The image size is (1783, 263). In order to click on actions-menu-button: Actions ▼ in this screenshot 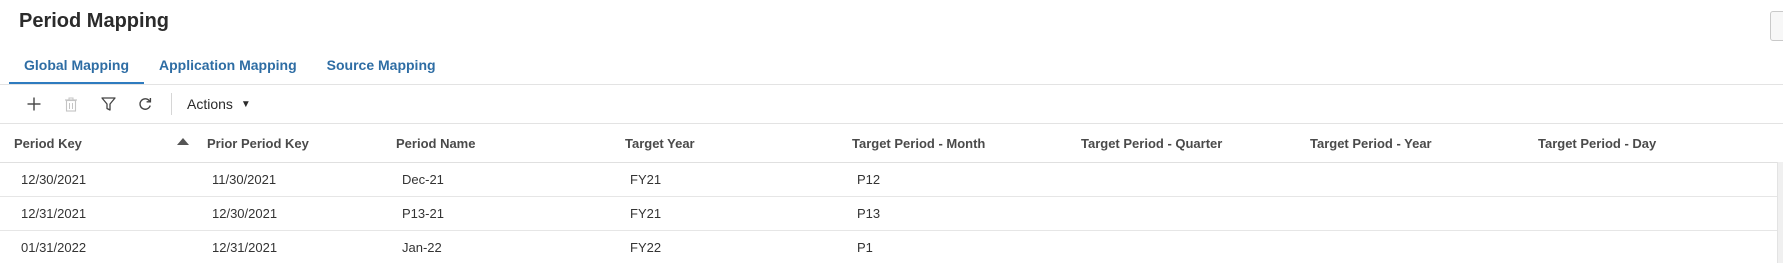, I will do `click(219, 104)`.